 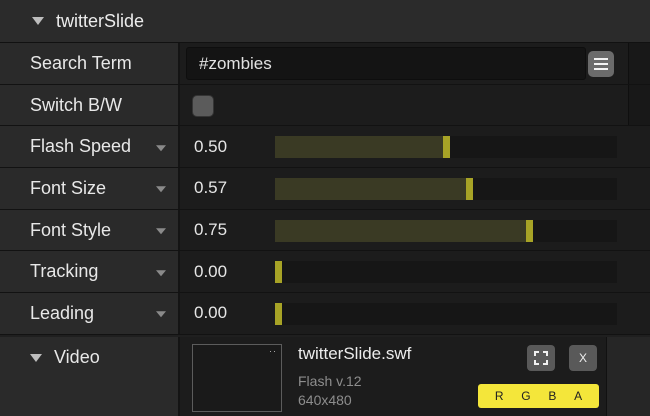 I want to click on tracking-label: Tracking, so click(x=64, y=271).